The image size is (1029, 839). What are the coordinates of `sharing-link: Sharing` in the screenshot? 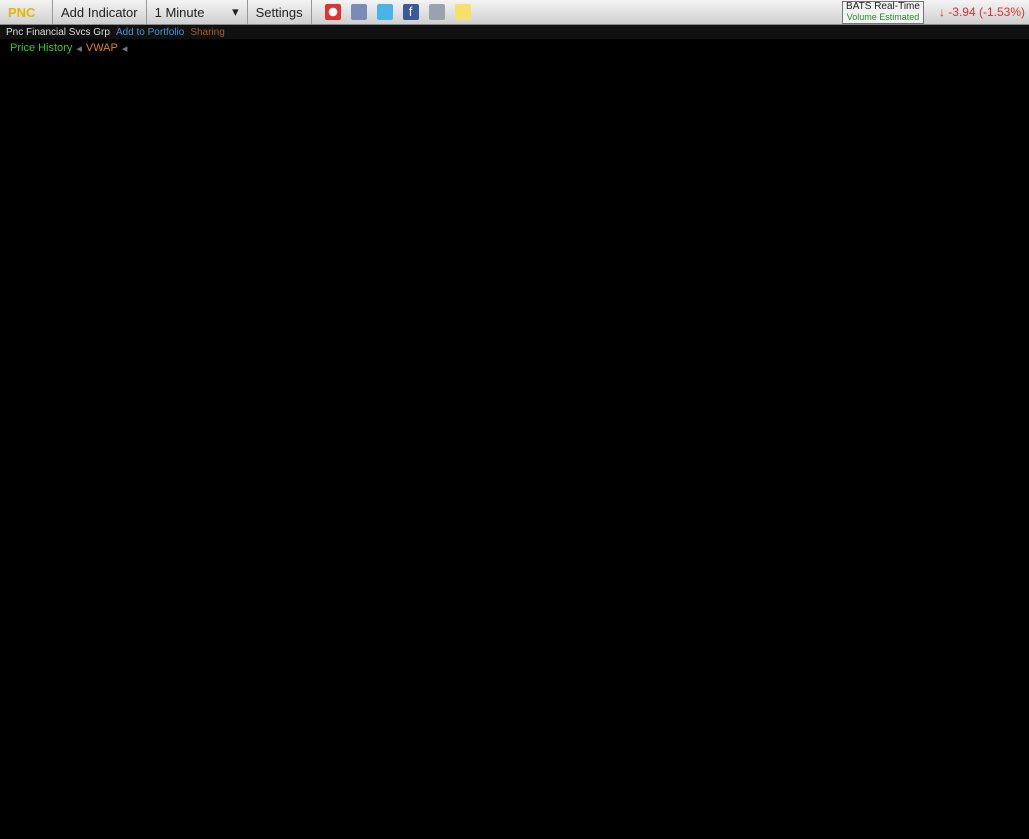 It's located at (207, 32).